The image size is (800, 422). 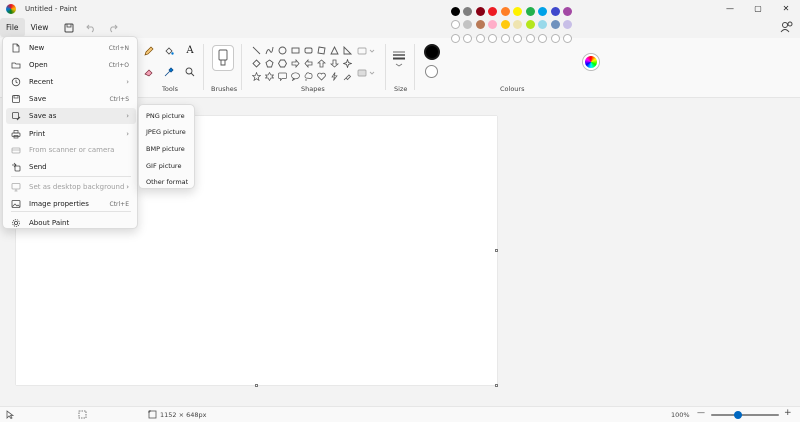 I want to click on color-1-selector, so click(x=432, y=52).